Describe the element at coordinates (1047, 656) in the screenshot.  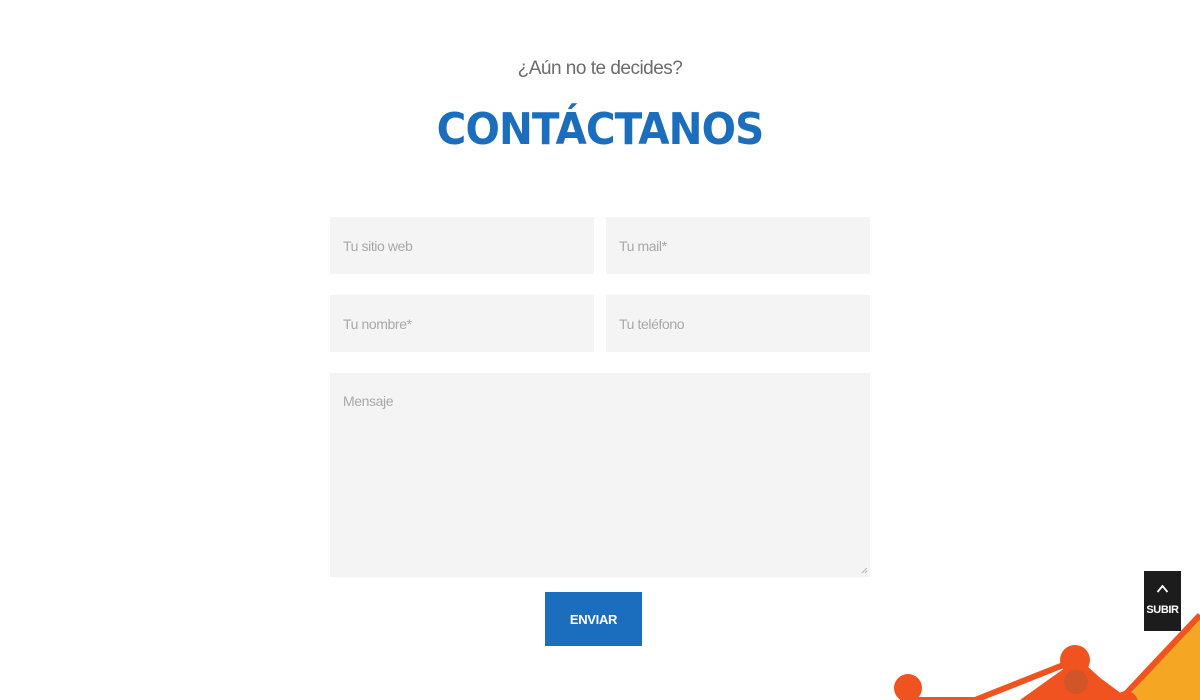
I see `decorative-graph-graphic` at that location.